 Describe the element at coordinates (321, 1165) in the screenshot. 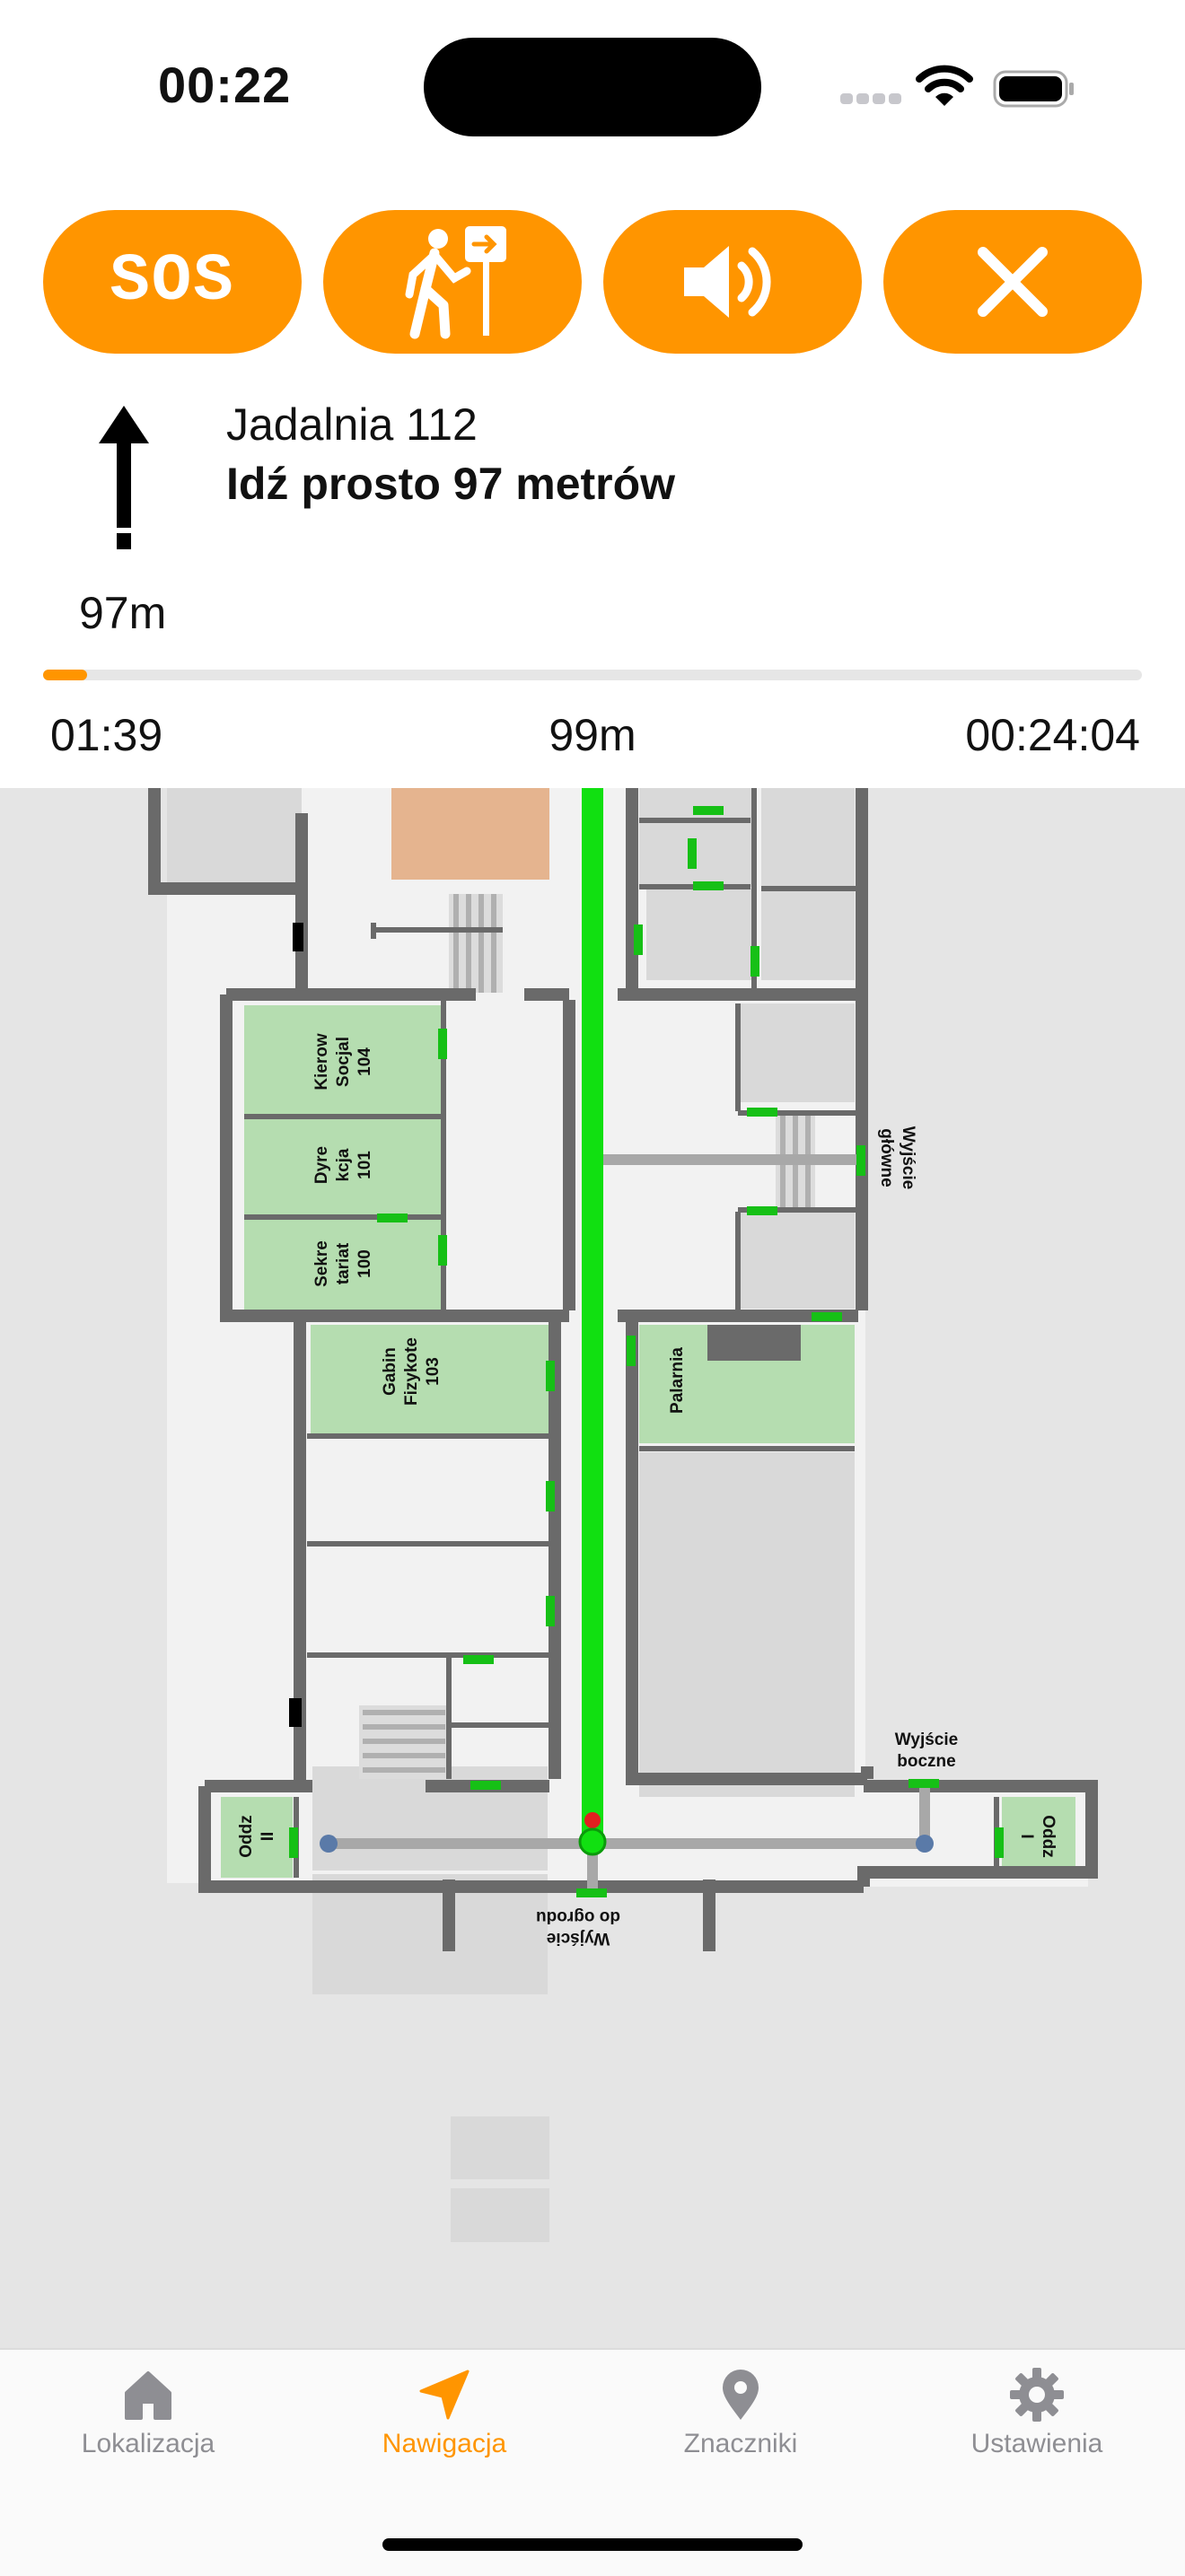

I see `svg-text: Dyre` at that location.